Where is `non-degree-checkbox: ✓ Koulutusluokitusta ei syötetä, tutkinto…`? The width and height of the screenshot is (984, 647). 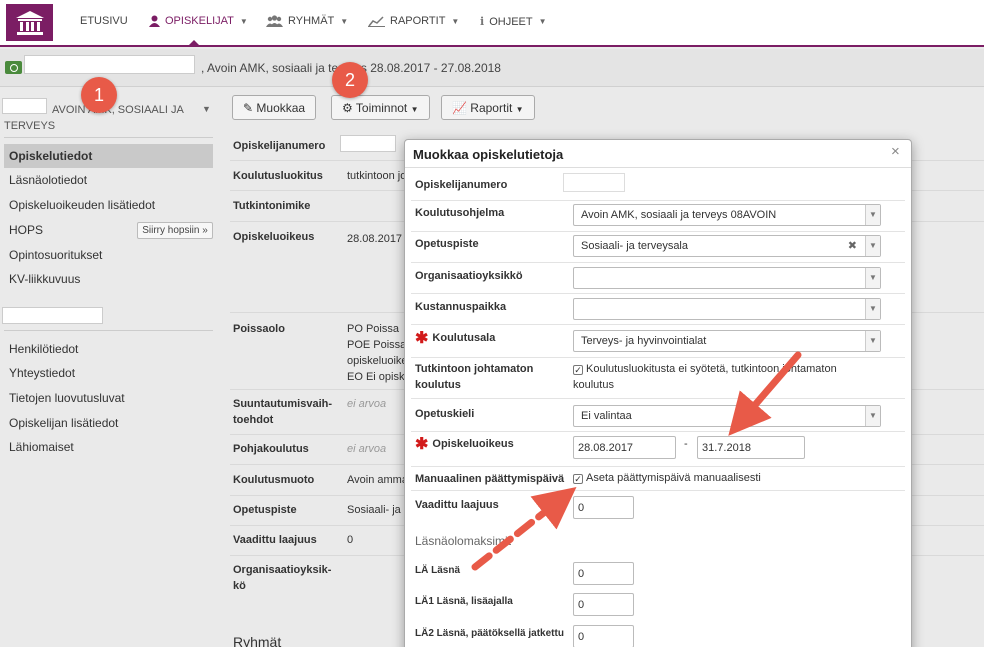 non-degree-checkbox: ✓ Koulutusluokitusta ei syötetä, tutkinto… is located at coordinates (705, 369).